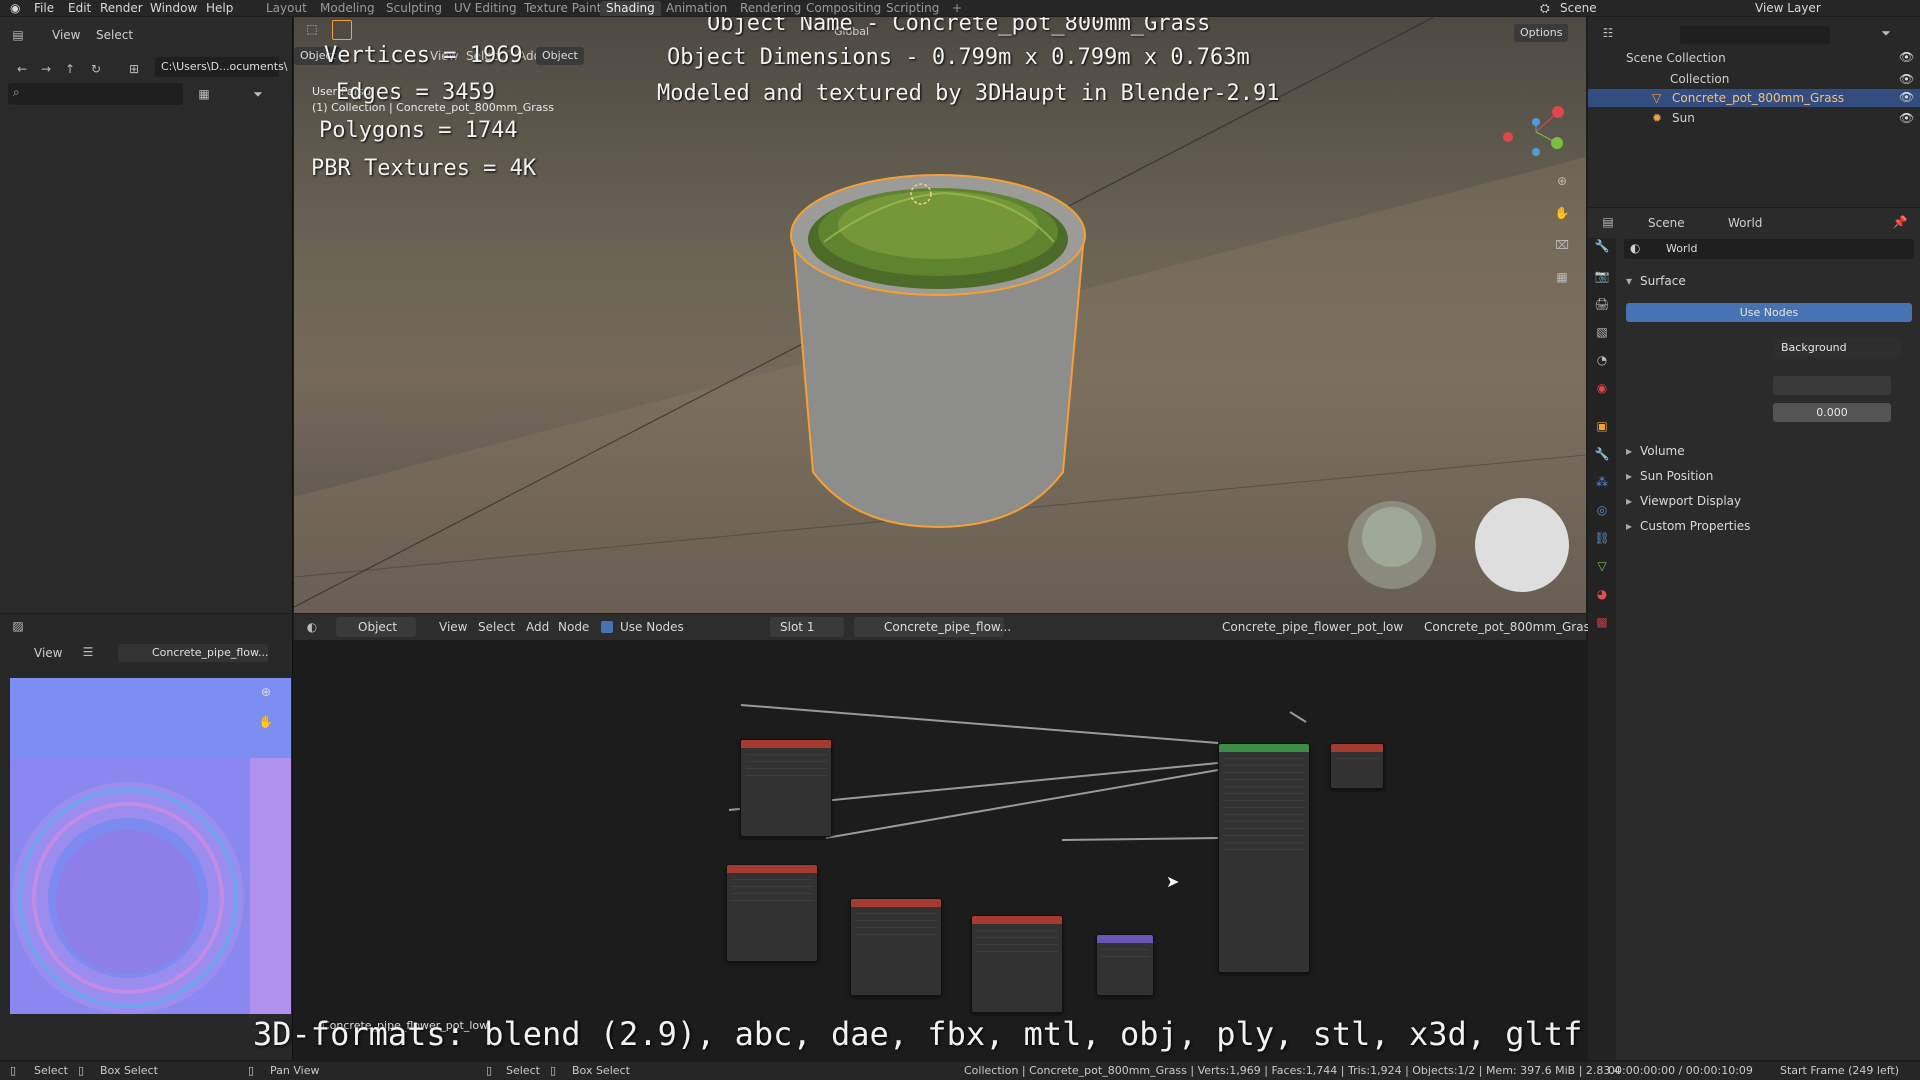 This screenshot has height=1080, width=1920. What do you see at coordinates (573, 627) in the screenshot?
I see `node-node-menu: Node` at bounding box center [573, 627].